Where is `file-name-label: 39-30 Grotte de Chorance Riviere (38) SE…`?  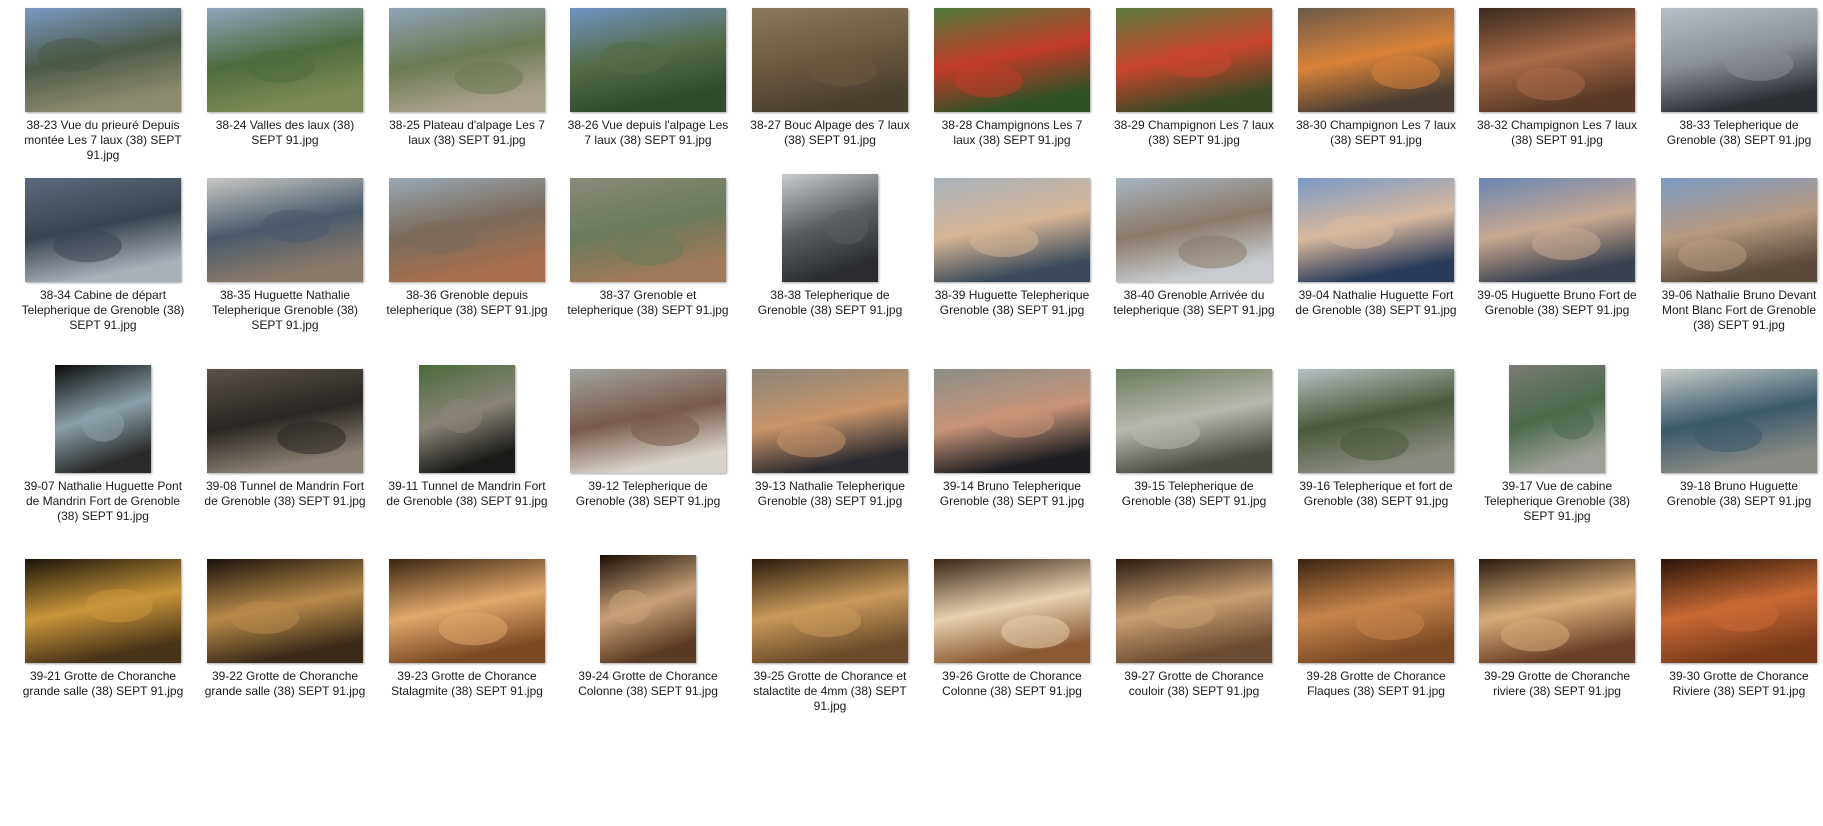
file-name-label: 39-30 Grotte de Chorance Riviere (38) SE… is located at coordinates (1739, 683).